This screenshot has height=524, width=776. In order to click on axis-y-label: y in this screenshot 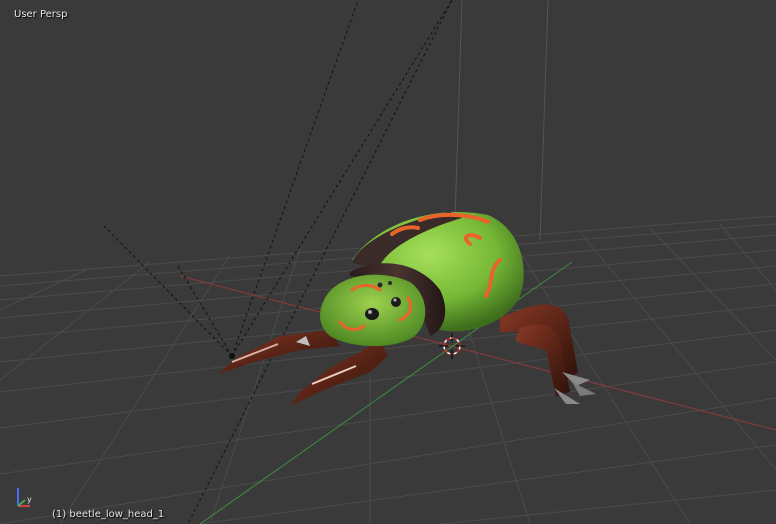, I will do `click(29, 499)`.